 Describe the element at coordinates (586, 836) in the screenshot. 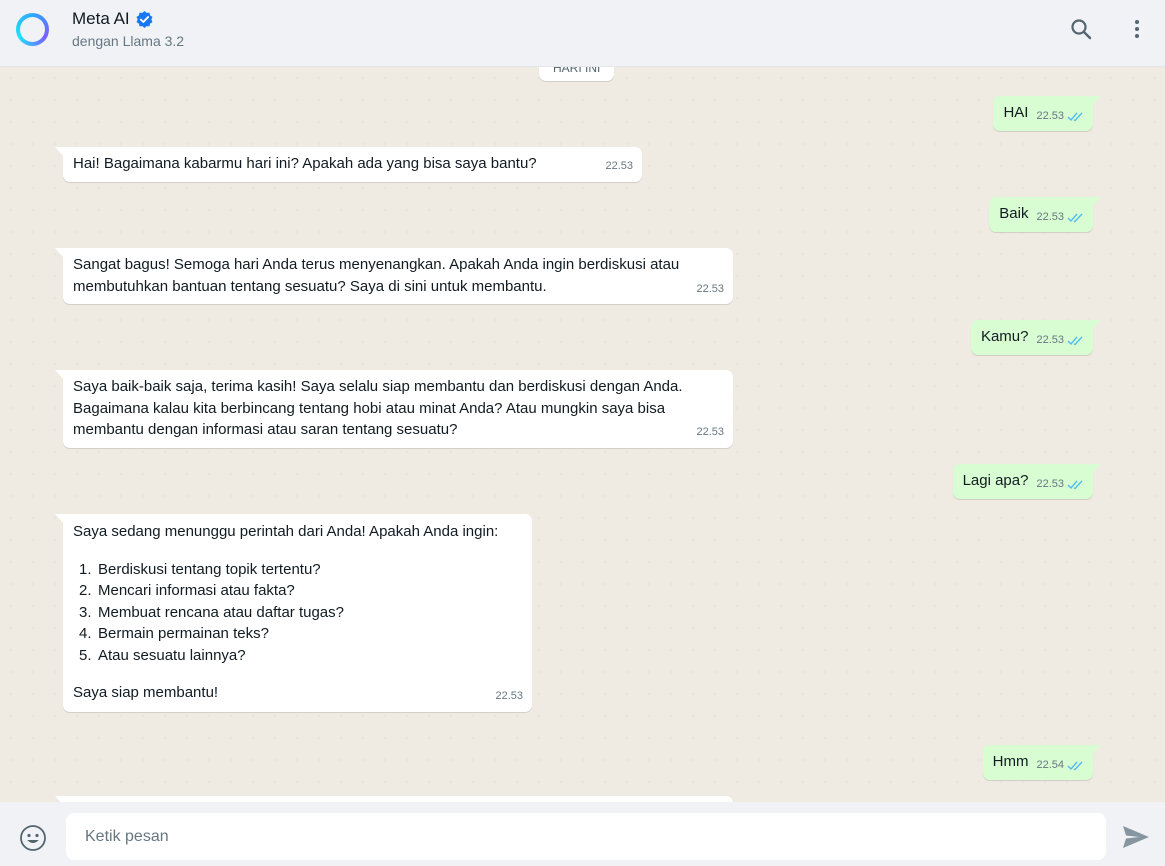

I see `message-input: Ketik pesan` at that location.